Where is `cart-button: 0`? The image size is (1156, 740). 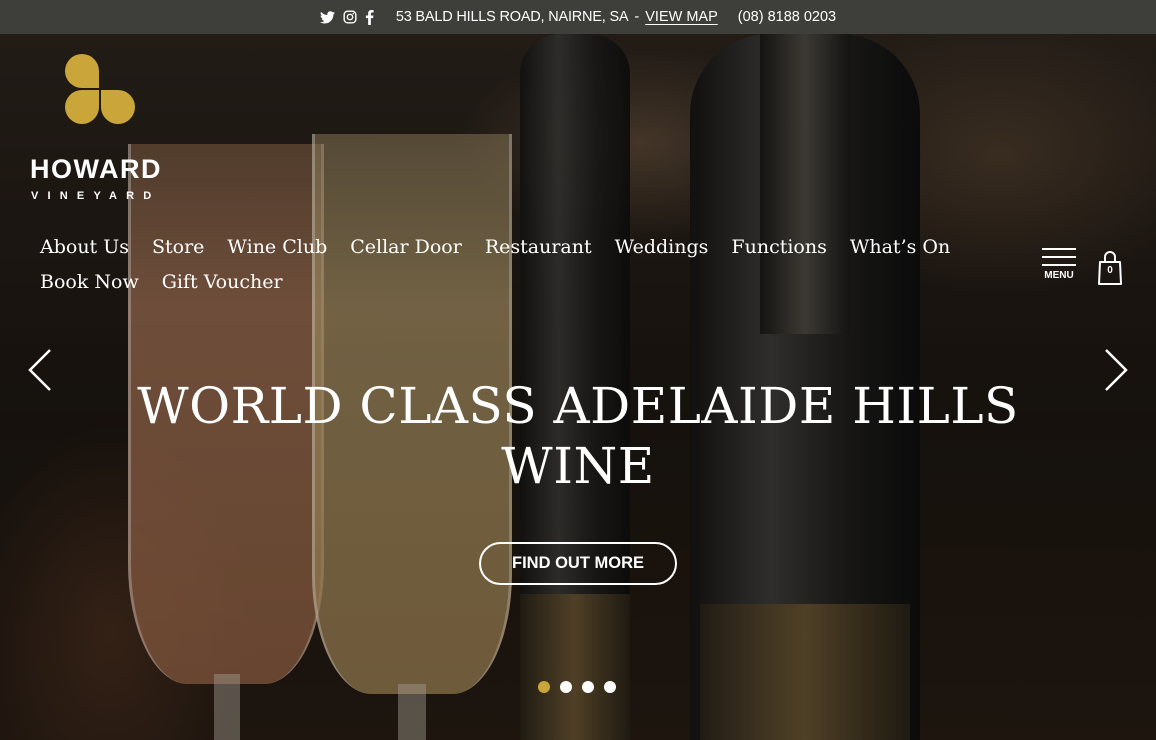 cart-button: 0 is located at coordinates (1110, 267).